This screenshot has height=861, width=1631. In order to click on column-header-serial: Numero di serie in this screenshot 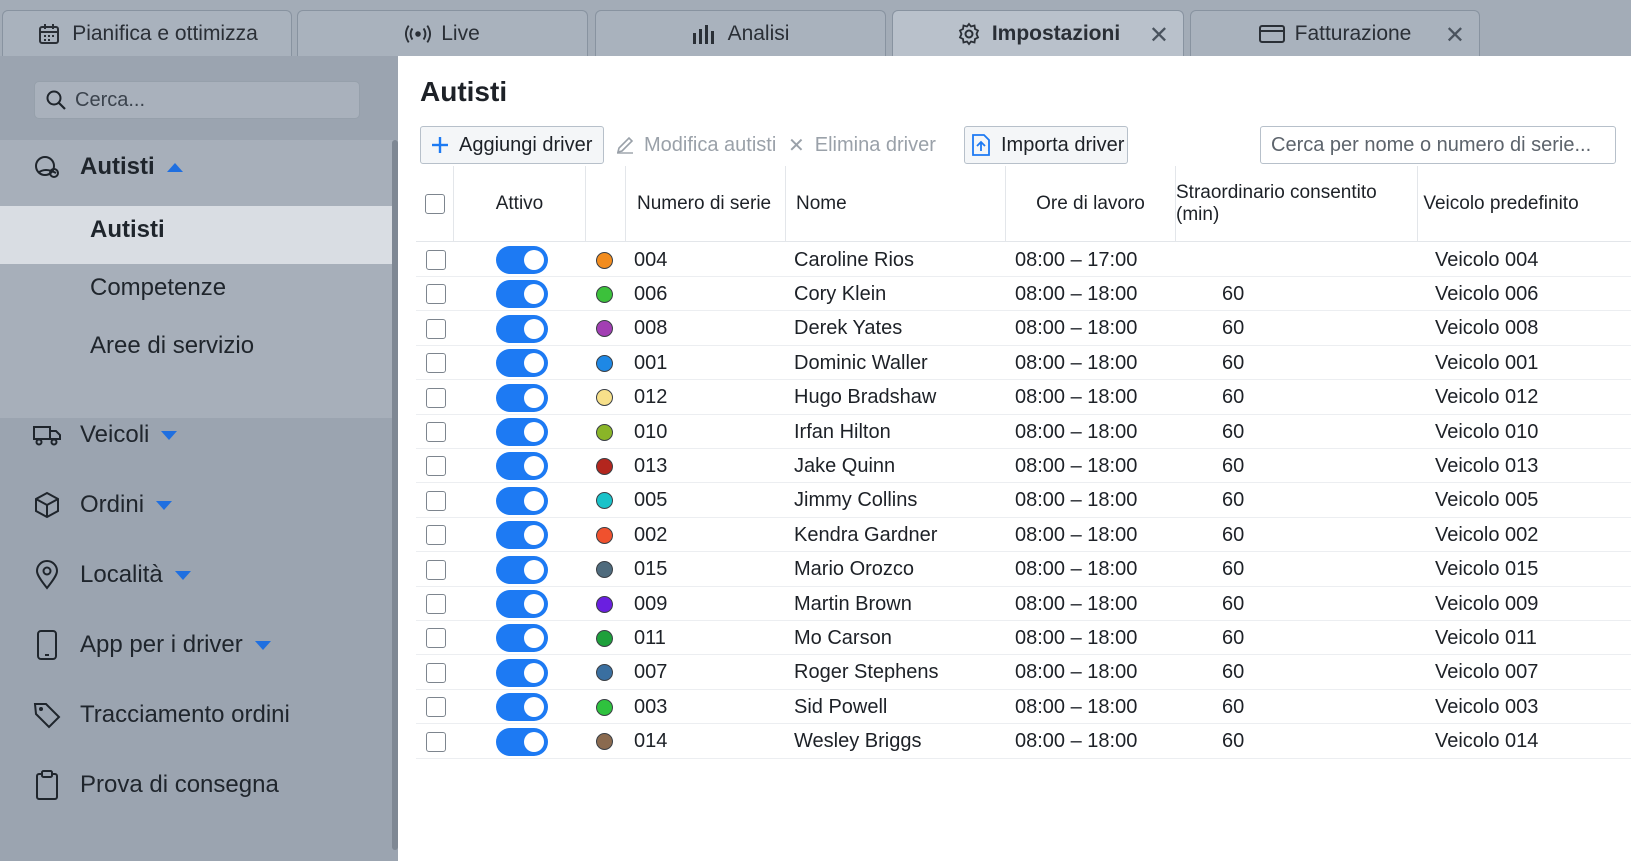, I will do `click(706, 204)`.